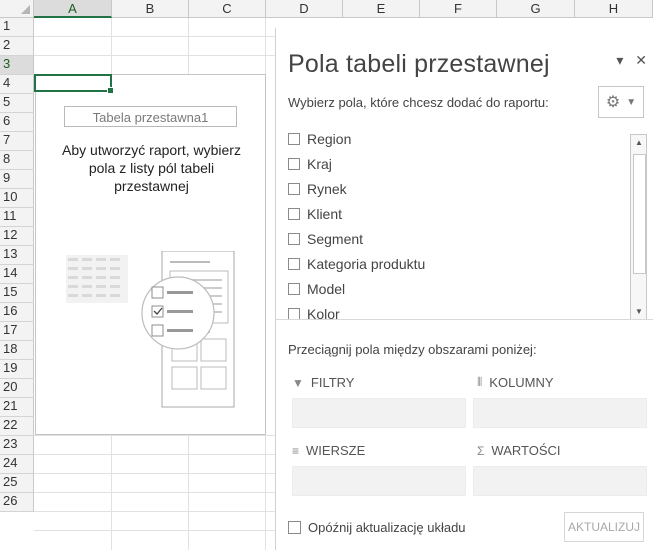 This screenshot has width=653, height=550. I want to click on row-header-24: 24, so click(17, 464).